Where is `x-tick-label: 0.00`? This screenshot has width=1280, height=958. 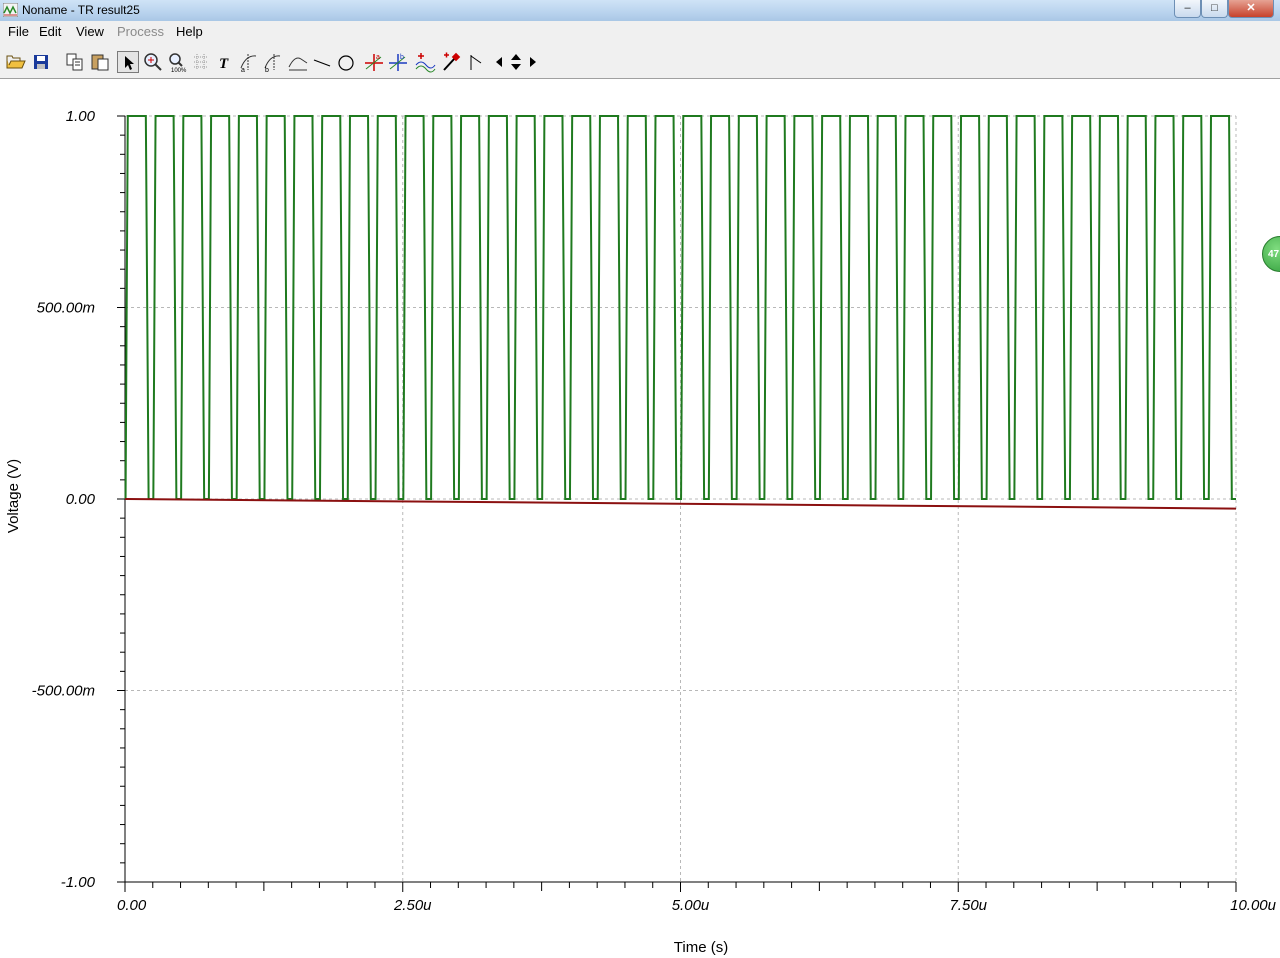
x-tick-label: 0.00 is located at coordinates (132, 905).